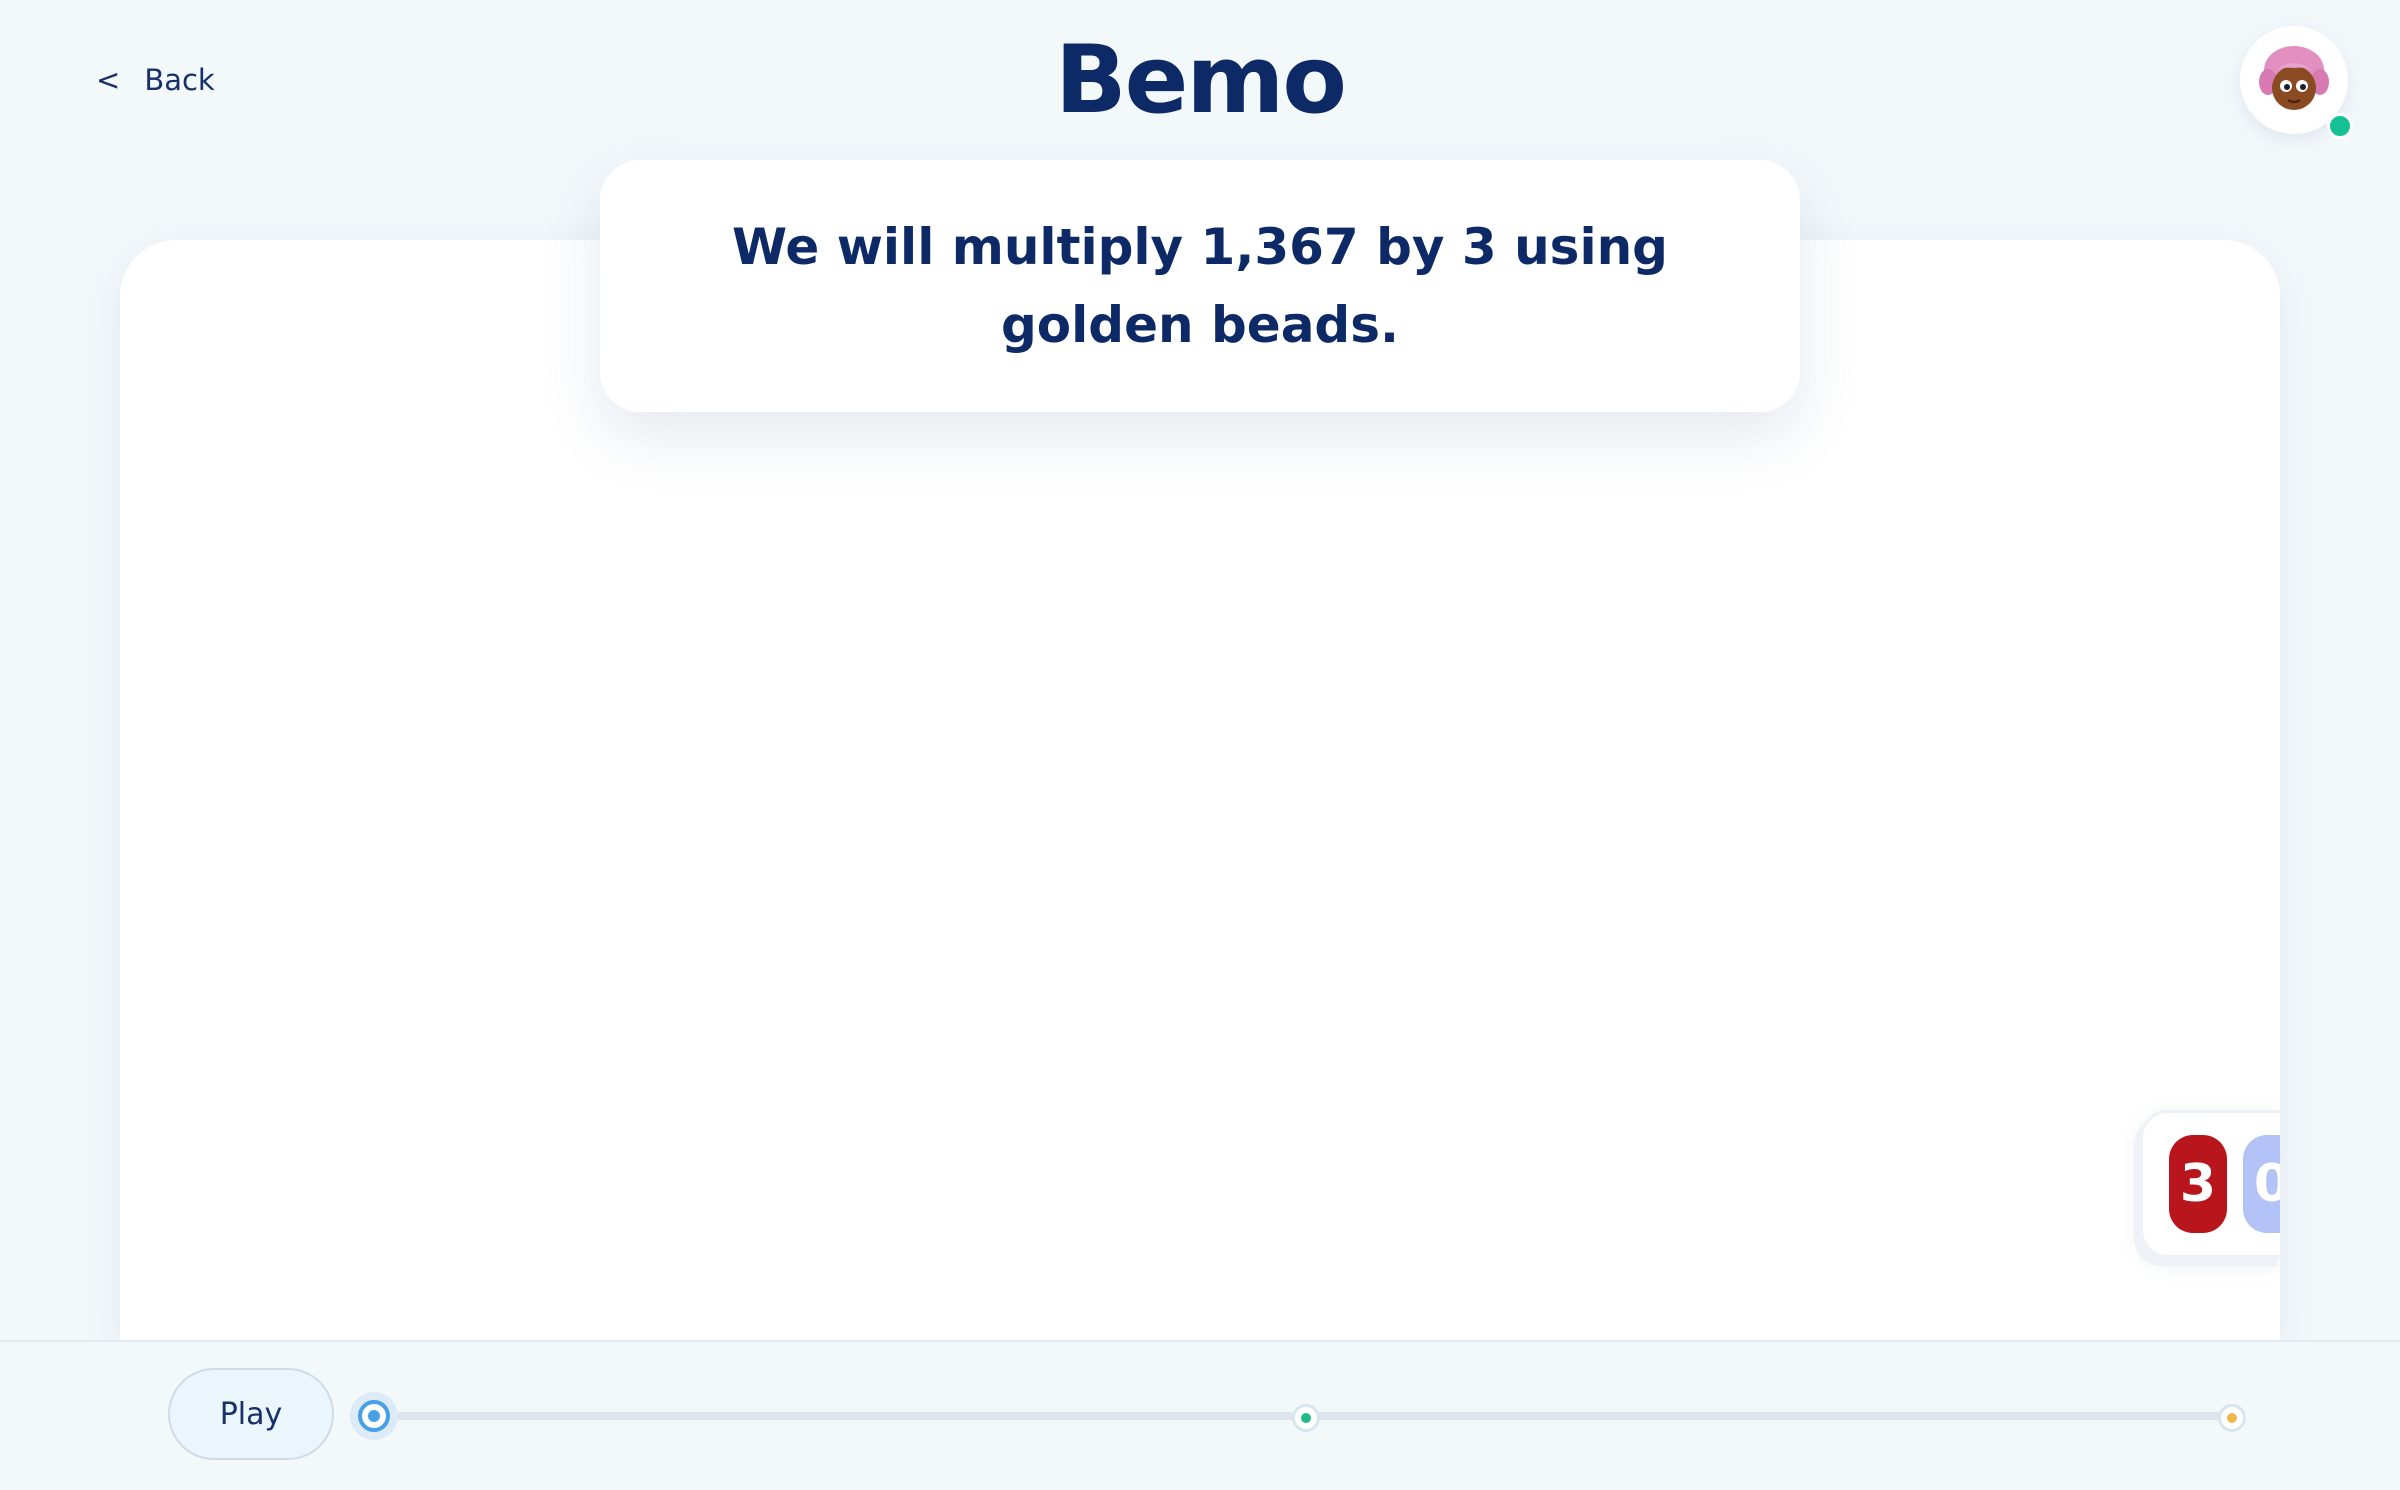 The width and height of the screenshot is (2400, 1490). I want to click on number-tile-0: 0, so click(2261, 1184).